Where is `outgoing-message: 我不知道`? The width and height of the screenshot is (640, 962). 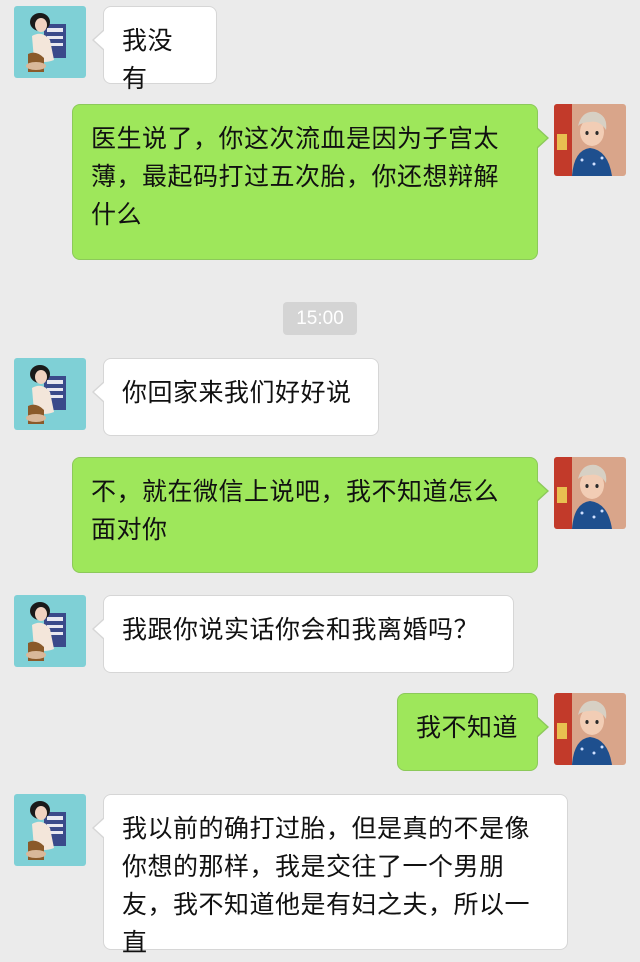 outgoing-message: 我不知道 is located at coordinates (473, 732).